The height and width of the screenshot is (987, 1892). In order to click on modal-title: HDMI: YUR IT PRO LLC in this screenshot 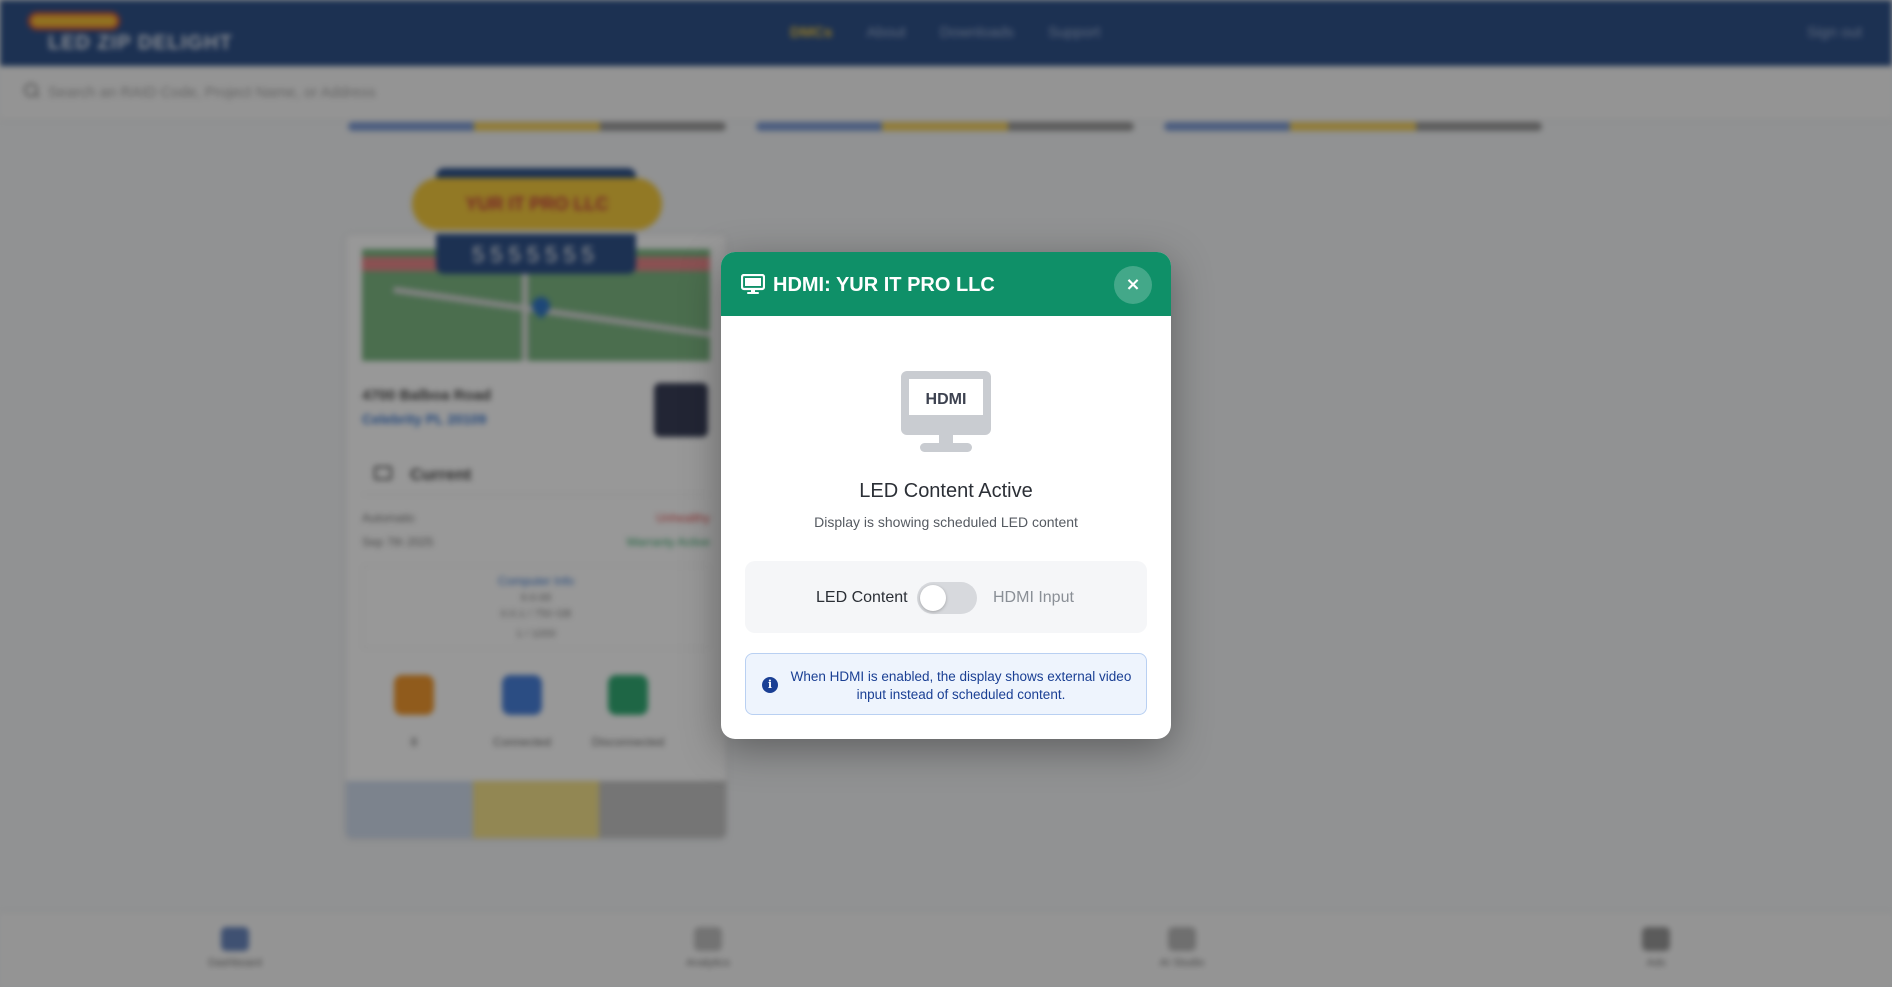, I will do `click(884, 285)`.